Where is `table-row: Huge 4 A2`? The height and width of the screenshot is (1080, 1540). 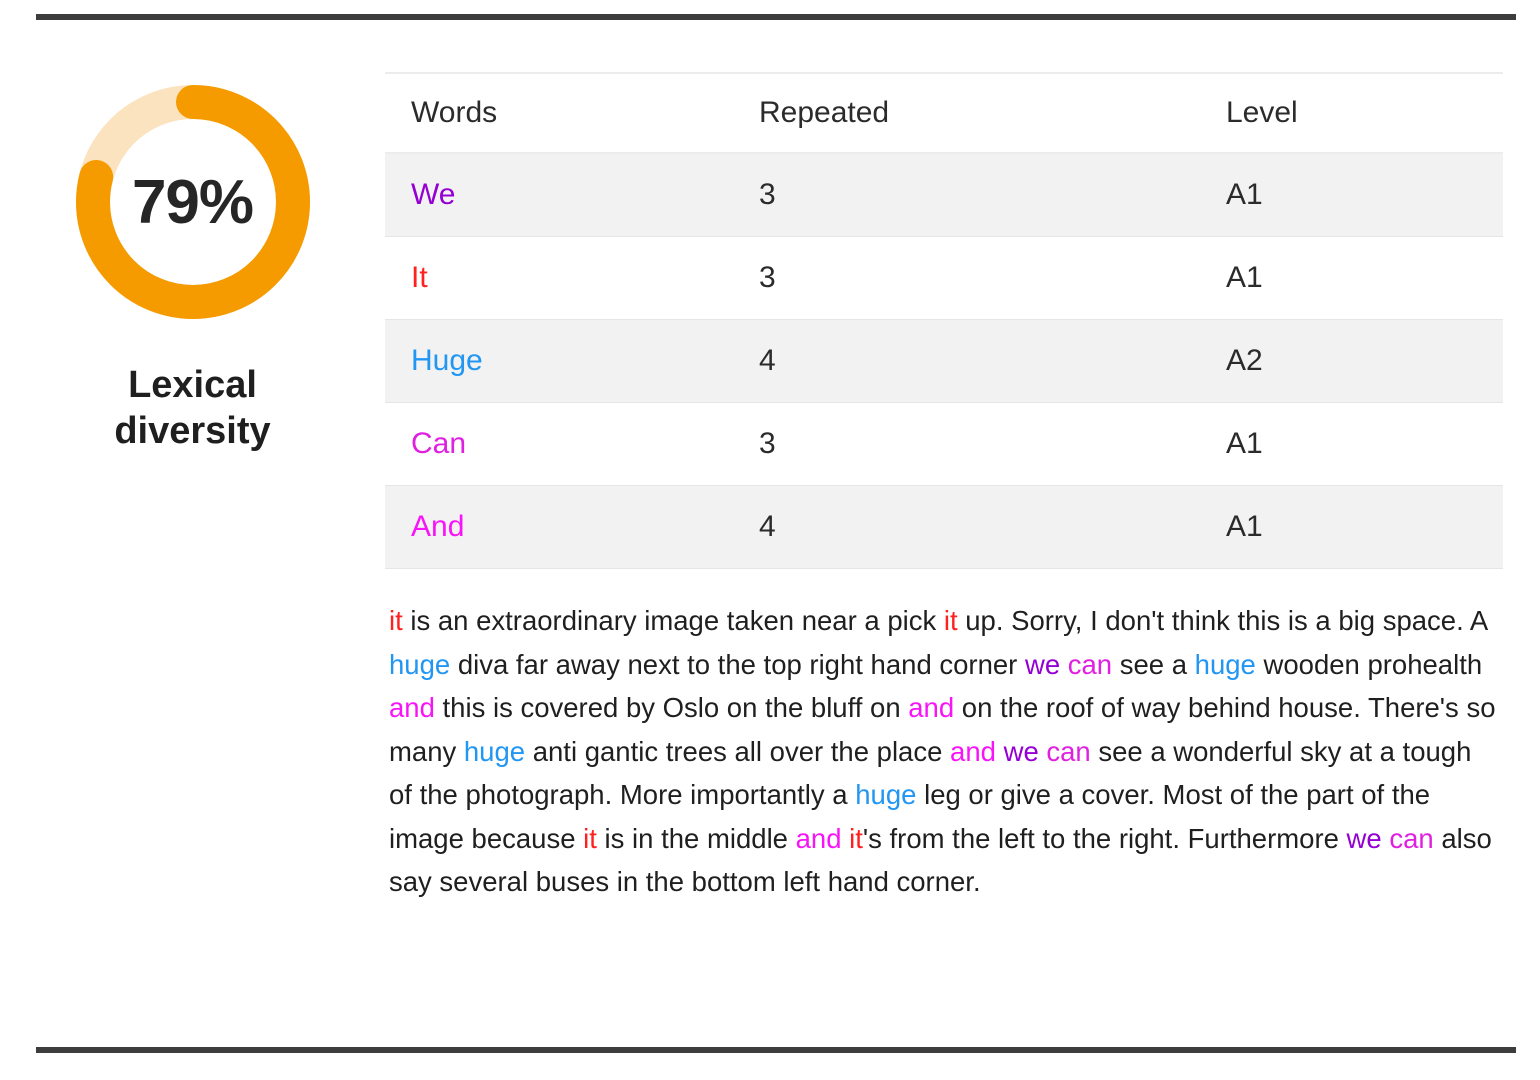
table-row: Huge 4 A2 is located at coordinates (944, 361).